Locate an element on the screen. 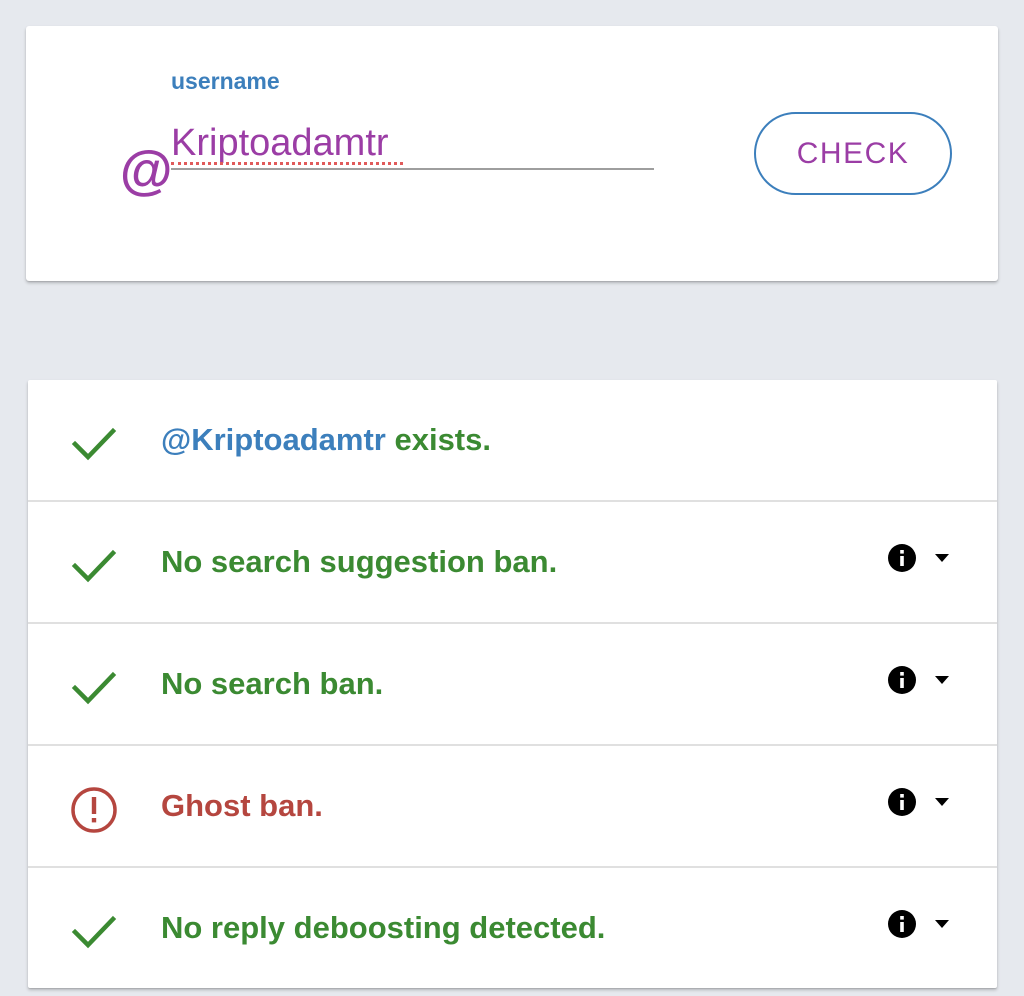 Image resolution: width=1024 pixels, height=996 pixels. result-row-ghost-ban: Ghost ban. is located at coordinates (512, 807).